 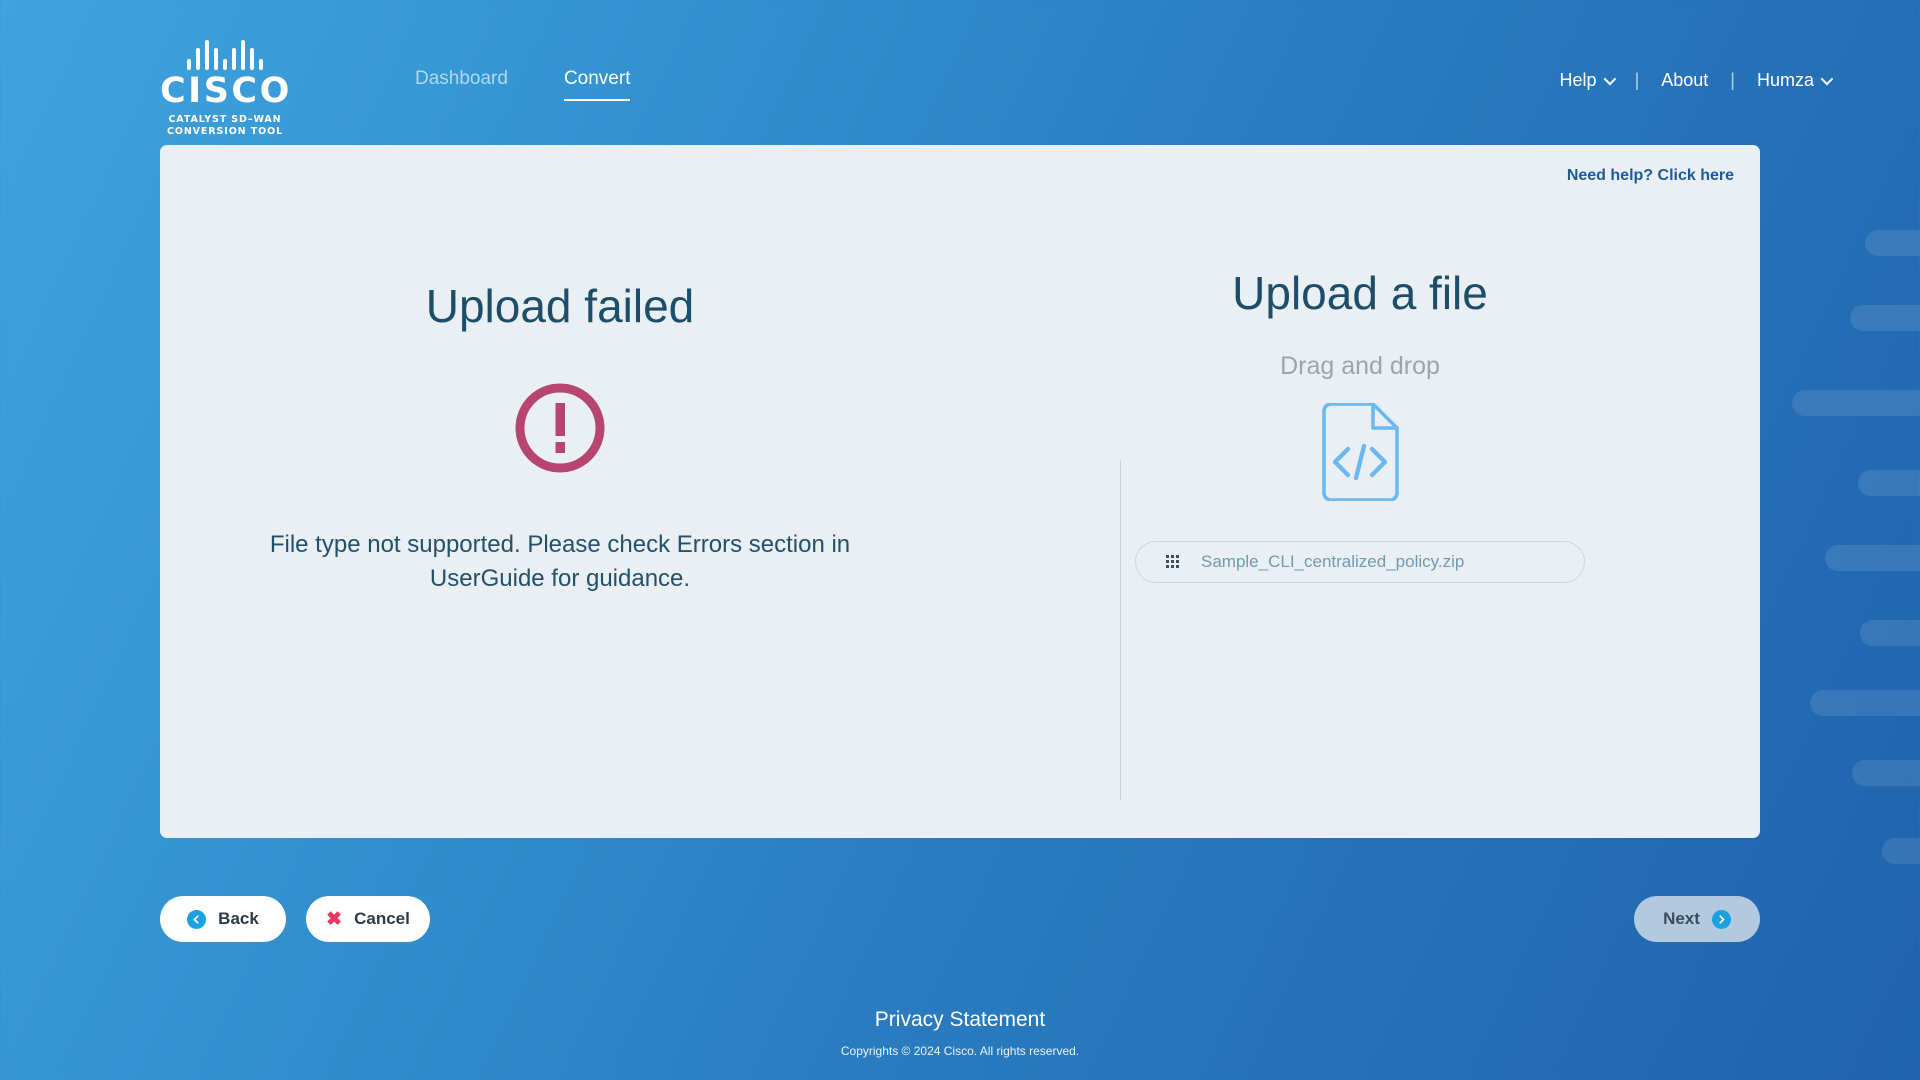 What do you see at coordinates (225, 131) in the screenshot?
I see `brand-tagline-line2: CONVERSION TOOL` at bounding box center [225, 131].